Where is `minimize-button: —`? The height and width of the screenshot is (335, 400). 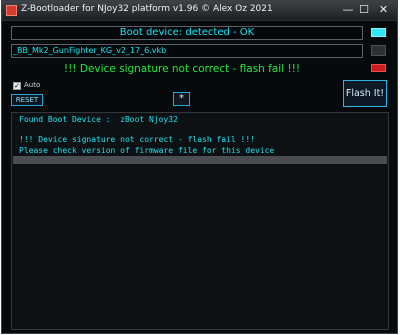 minimize-button: — is located at coordinates (348, 10).